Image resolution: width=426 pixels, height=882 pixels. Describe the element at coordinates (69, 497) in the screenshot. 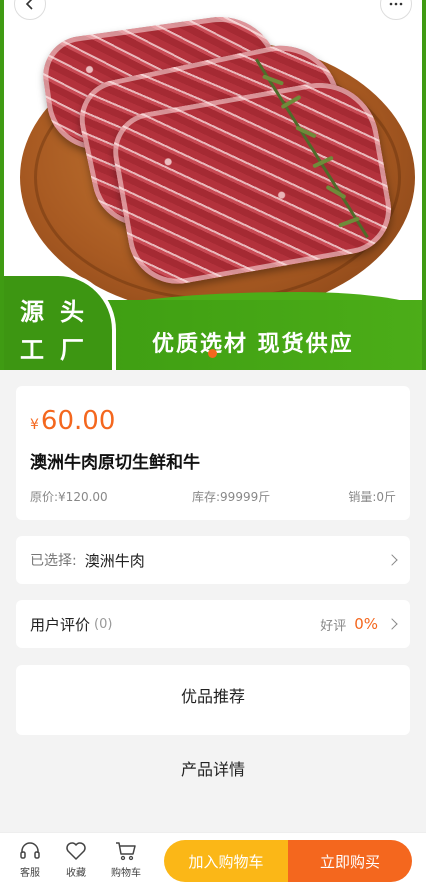

I see `original-price: 原价:¥120.00` at that location.